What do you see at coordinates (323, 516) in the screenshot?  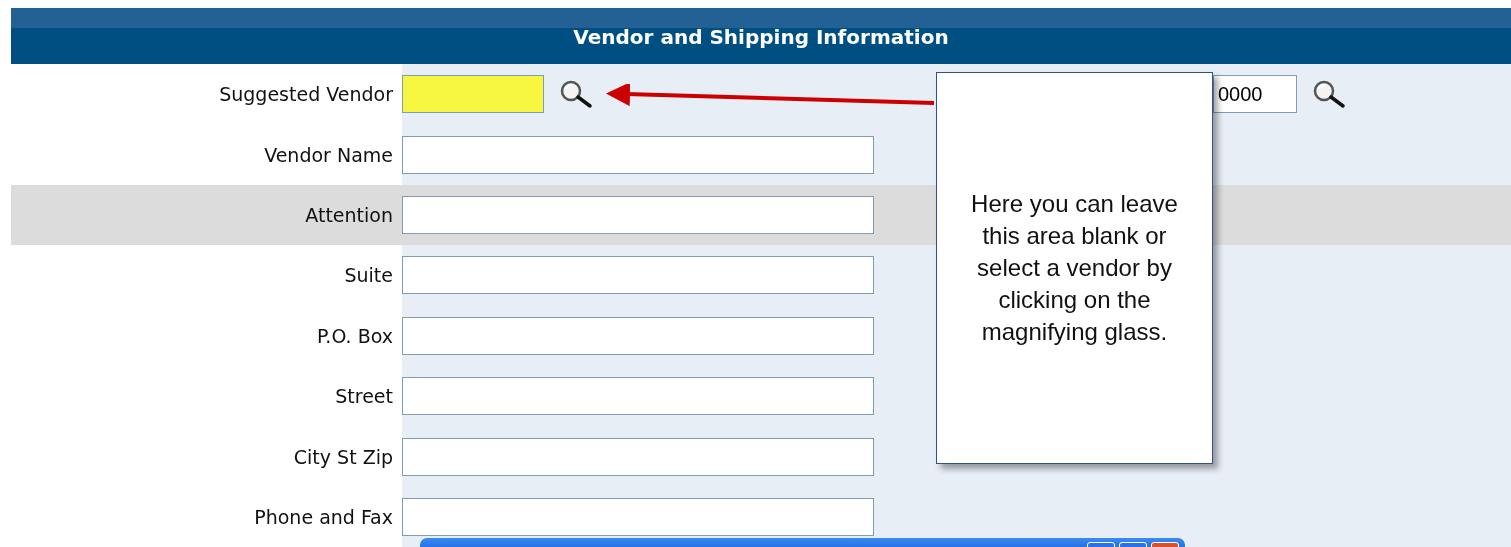 I see `field-label: Phone and Fax` at bounding box center [323, 516].